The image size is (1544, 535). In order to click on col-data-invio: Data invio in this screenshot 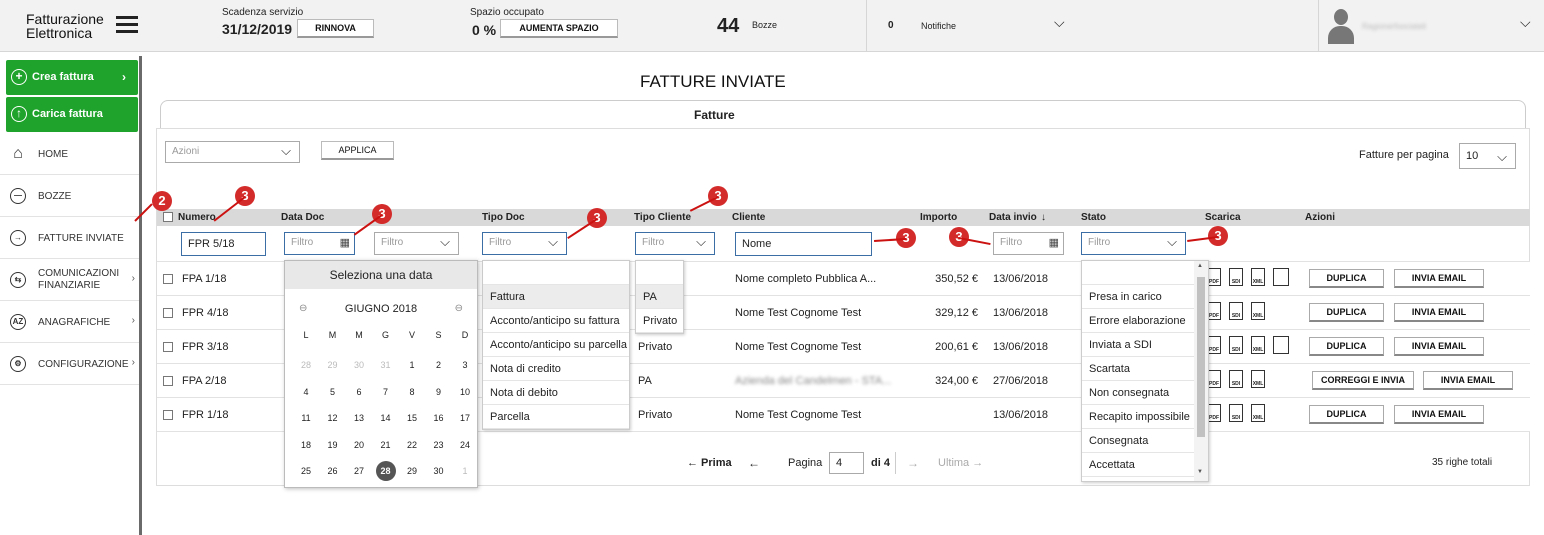, I will do `click(1013, 217)`.